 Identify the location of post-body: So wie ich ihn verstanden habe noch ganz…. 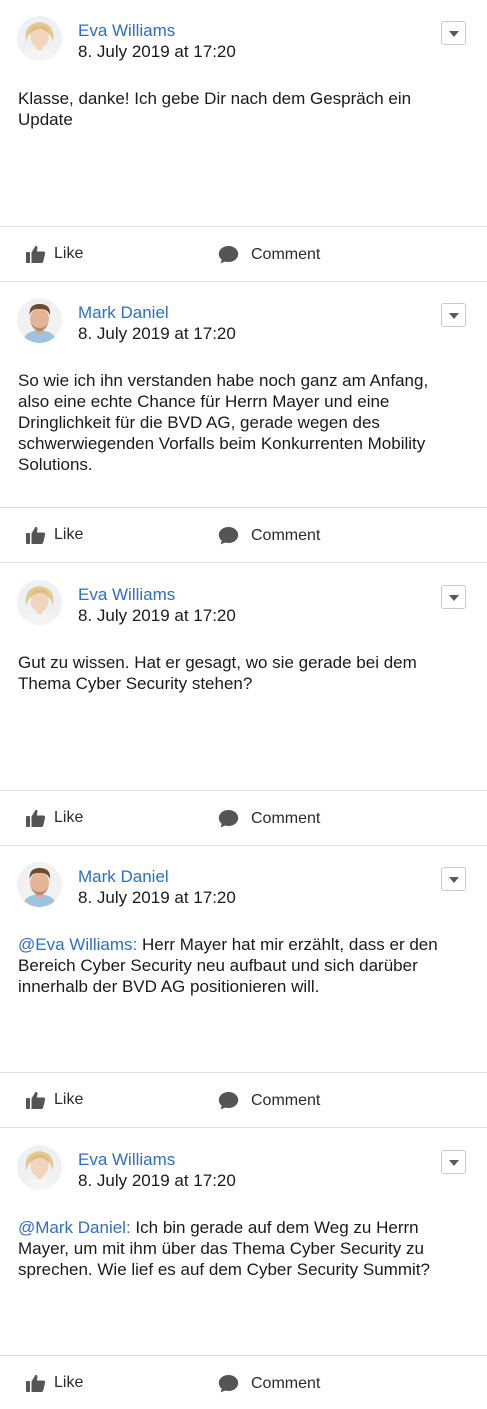
(240, 422).